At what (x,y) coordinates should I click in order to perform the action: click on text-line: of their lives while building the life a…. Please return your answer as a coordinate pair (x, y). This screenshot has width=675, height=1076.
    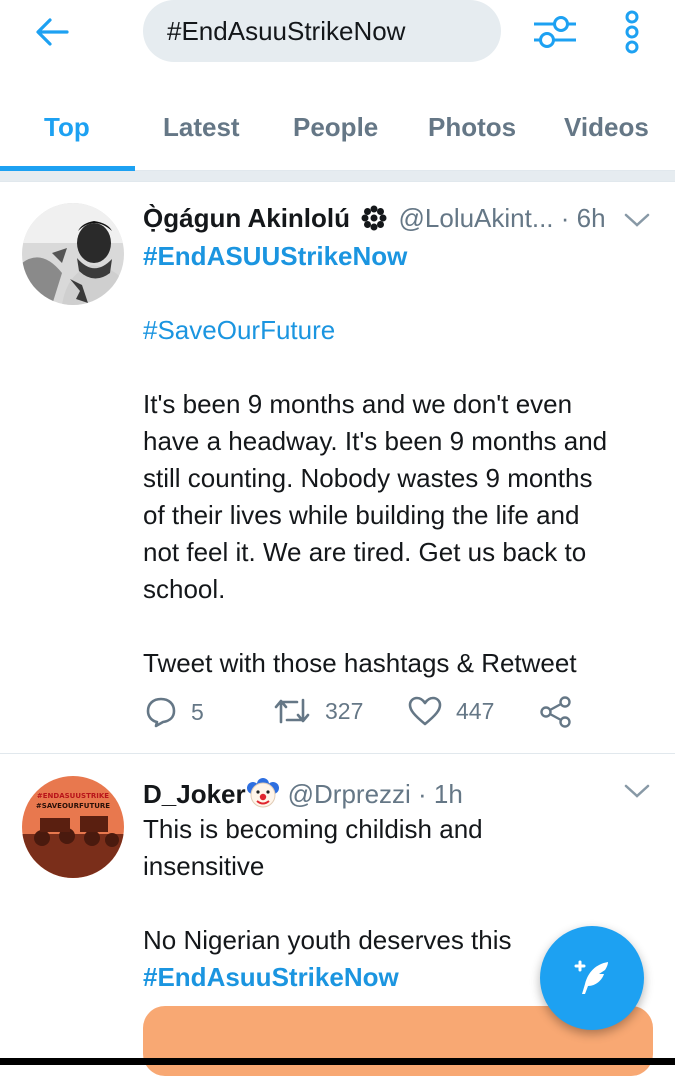
    Looking at the image, I should click on (361, 515).